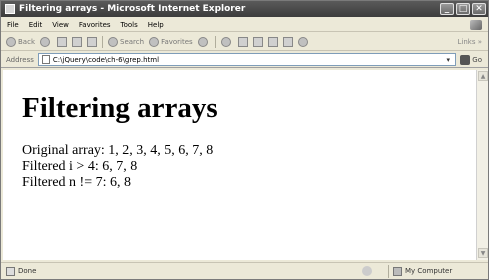  What do you see at coordinates (367, 271) in the screenshot?
I see `security-zone-icon` at bounding box center [367, 271].